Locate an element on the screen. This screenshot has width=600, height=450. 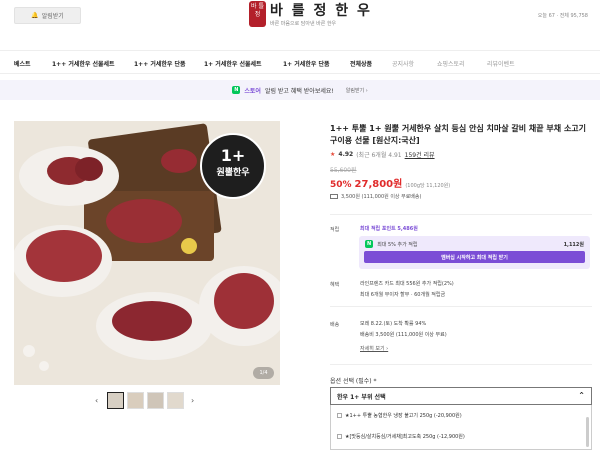
nav-item-best: 베스트 is located at coordinates (22, 63).